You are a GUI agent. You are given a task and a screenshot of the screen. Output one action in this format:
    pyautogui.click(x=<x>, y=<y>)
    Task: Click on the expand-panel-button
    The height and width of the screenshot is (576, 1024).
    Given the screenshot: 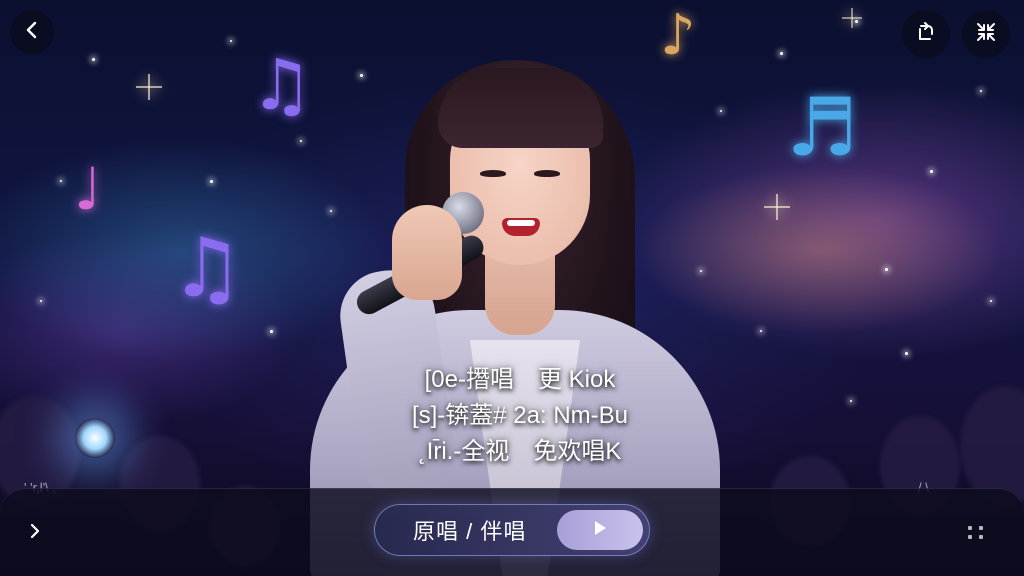 What is the action you would take?
    pyautogui.click(x=35, y=533)
    